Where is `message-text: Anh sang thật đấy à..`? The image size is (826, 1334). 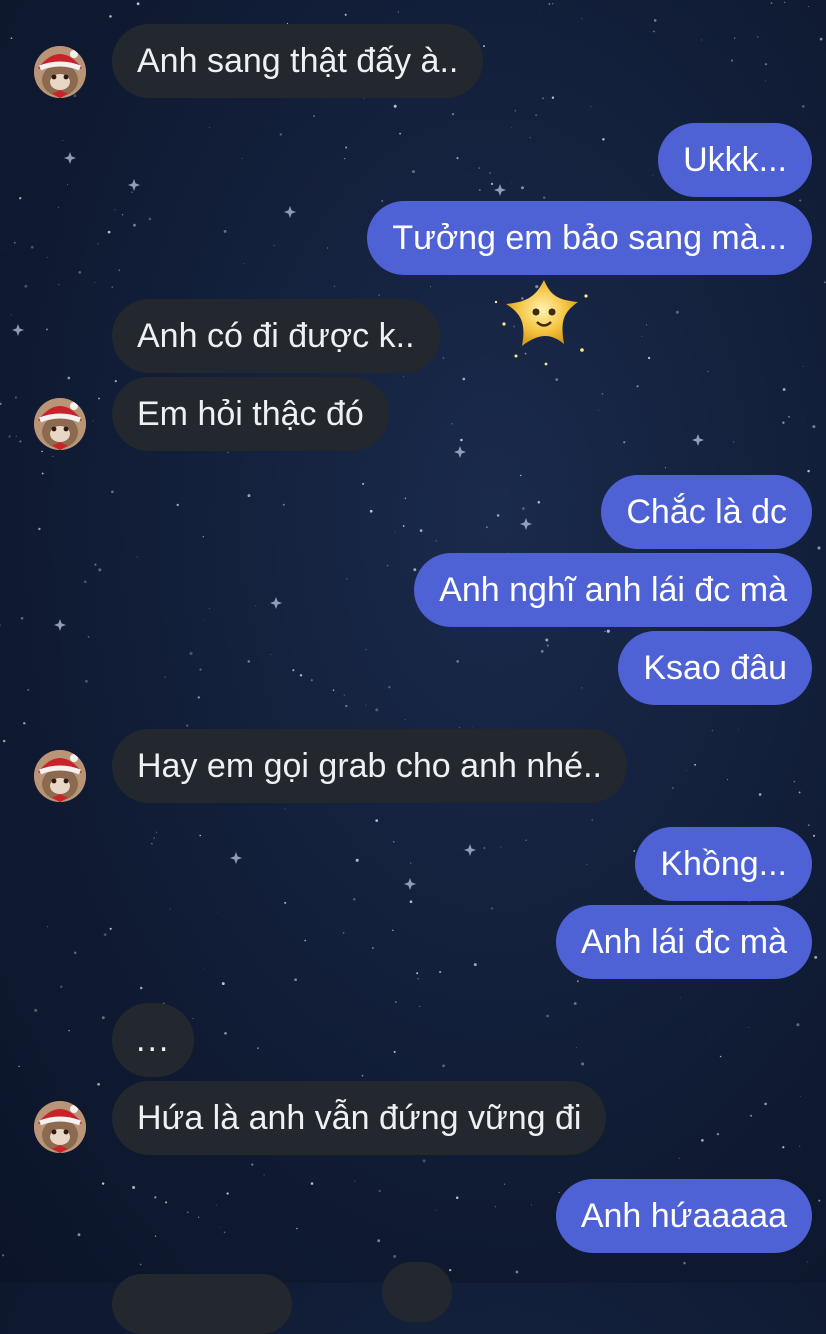 message-text: Anh sang thật đấy à.. is located at coordinates (298, 60).